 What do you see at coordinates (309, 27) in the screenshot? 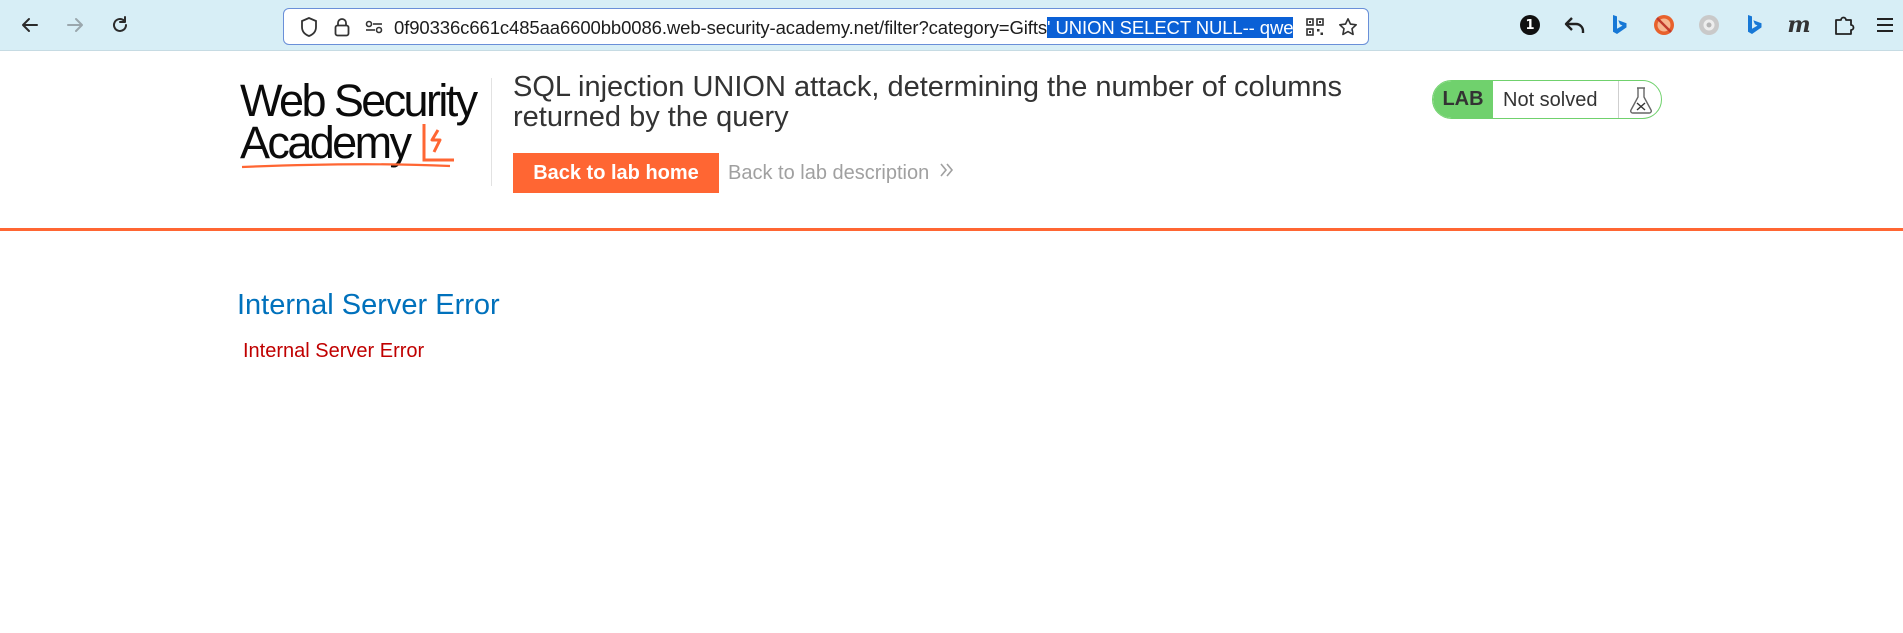
I see `shield-icon` at bounding box center [309, 27].